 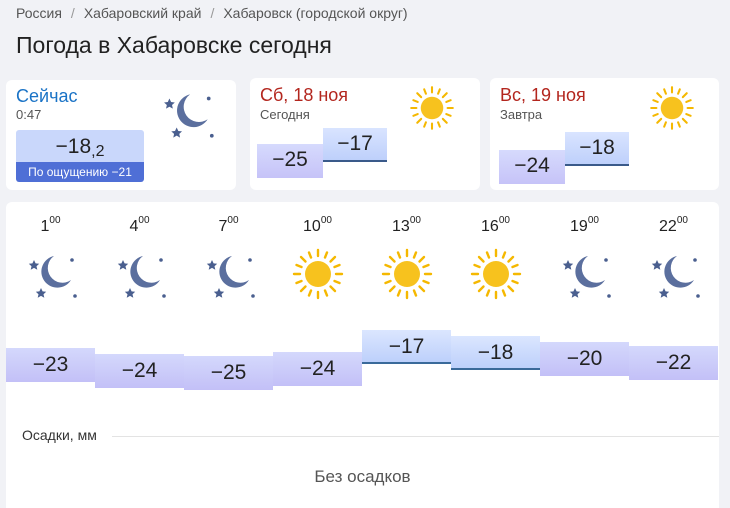 What do you see at coordinates (362, 476) in the screenshot?
I see `precipitation-value: Без осадков` at bounding box center [362, 476].